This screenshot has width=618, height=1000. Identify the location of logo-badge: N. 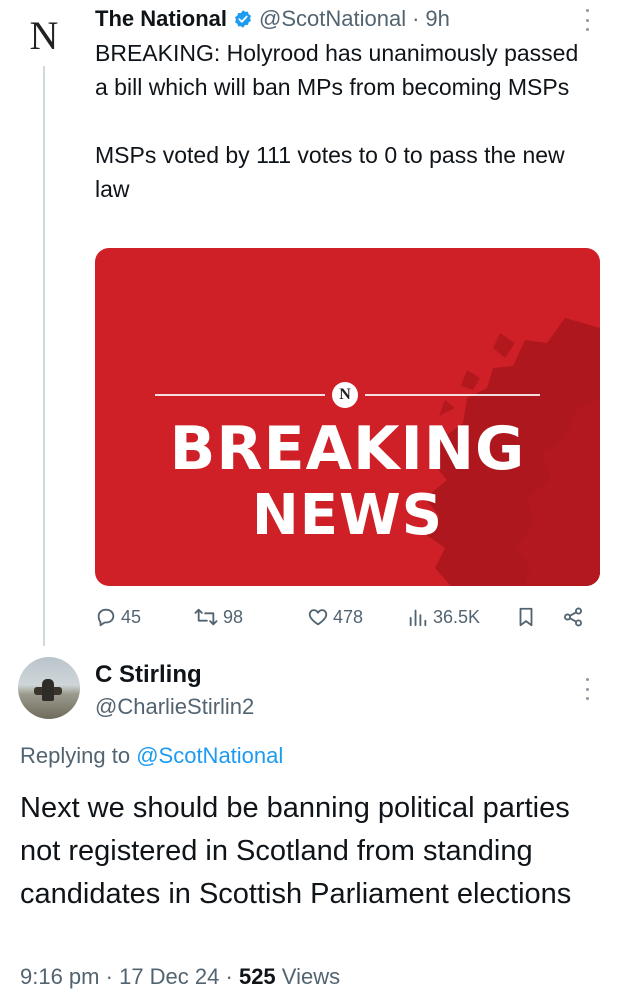
(345, 395).